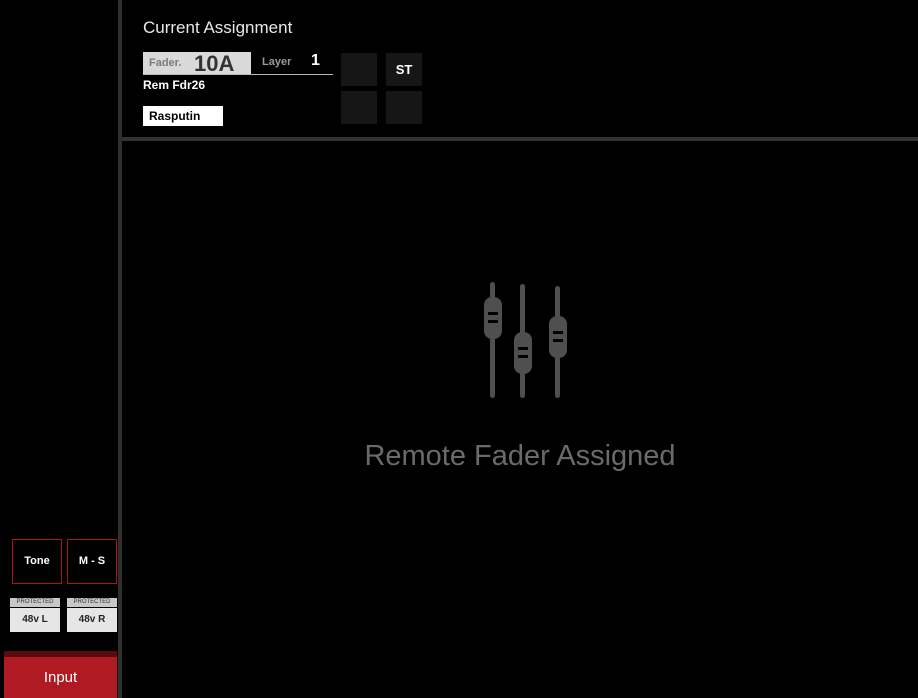  Describe the element at coordinates (520, 139) in the screenshot. I see `header-divider` at that location.